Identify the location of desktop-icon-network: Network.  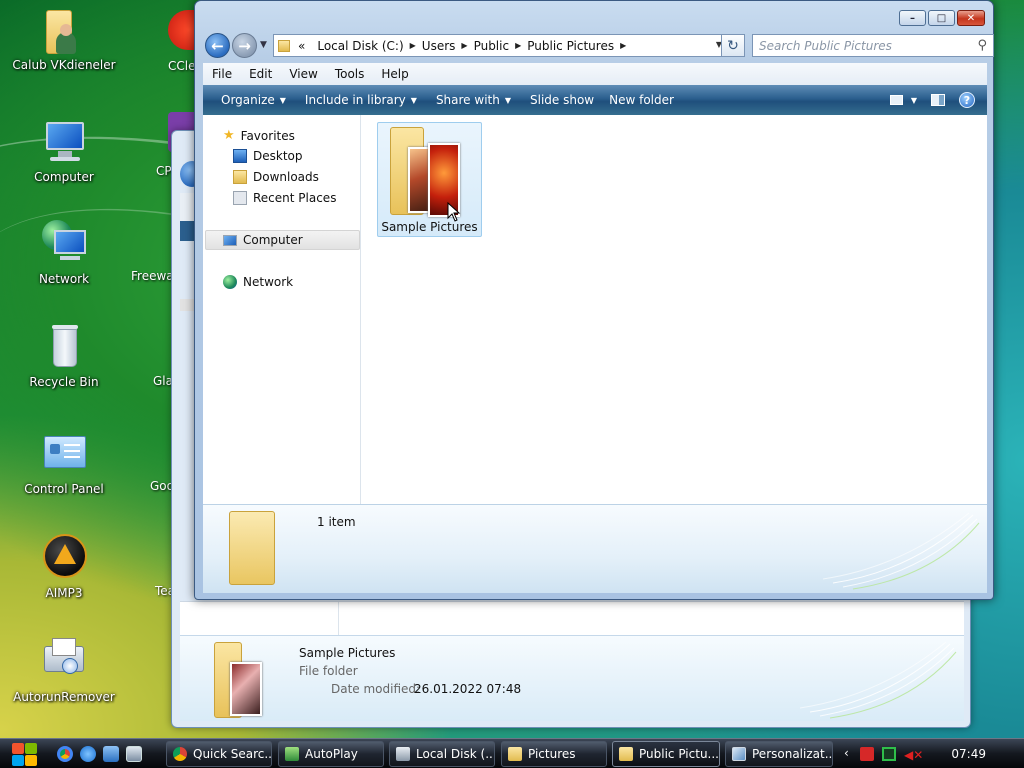
(64, 253).